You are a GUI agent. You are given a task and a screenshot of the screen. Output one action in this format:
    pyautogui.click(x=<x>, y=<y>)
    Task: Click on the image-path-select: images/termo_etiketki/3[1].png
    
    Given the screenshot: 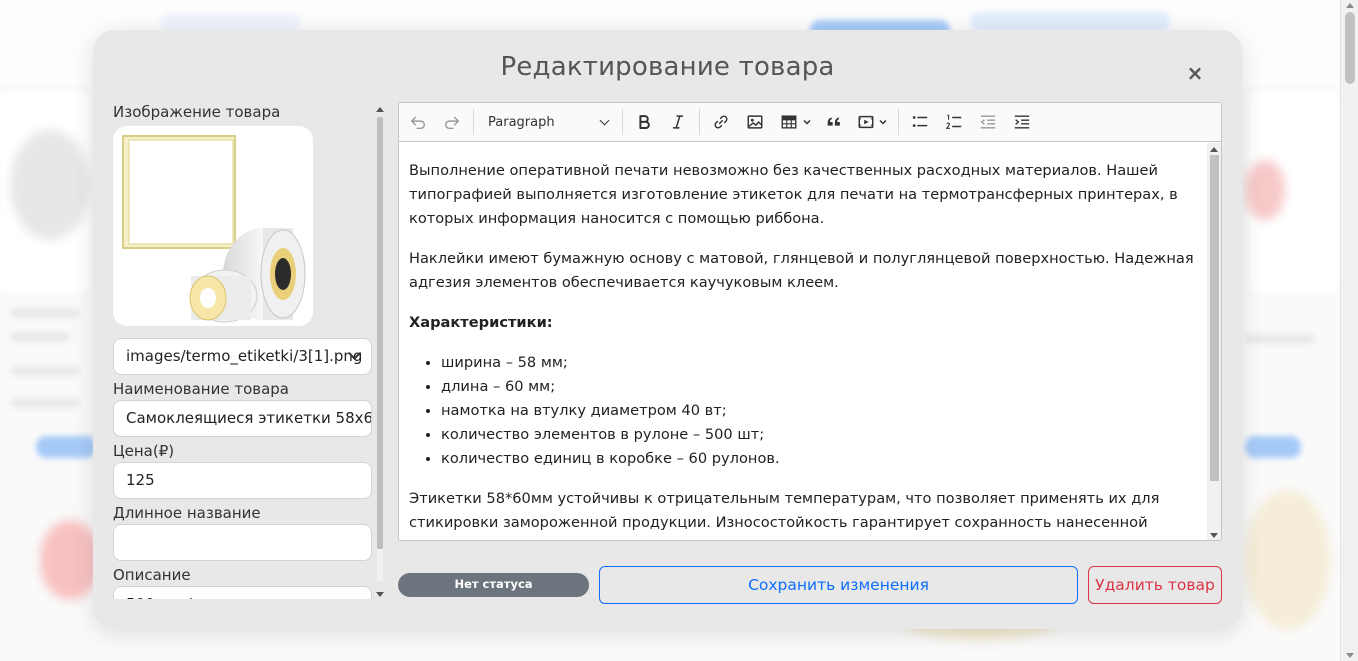 What is the action you would take?
    pyautogui.click(x=242, y=356)
    